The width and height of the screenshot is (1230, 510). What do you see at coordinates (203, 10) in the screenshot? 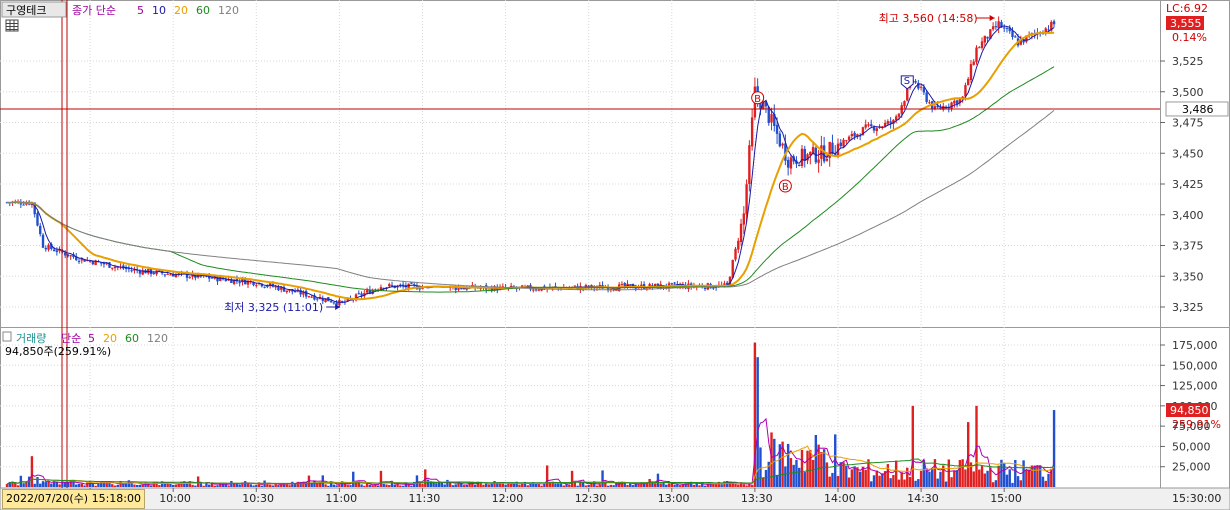
I see `ma-legend-label: 60` at bounding box center [203, 10].